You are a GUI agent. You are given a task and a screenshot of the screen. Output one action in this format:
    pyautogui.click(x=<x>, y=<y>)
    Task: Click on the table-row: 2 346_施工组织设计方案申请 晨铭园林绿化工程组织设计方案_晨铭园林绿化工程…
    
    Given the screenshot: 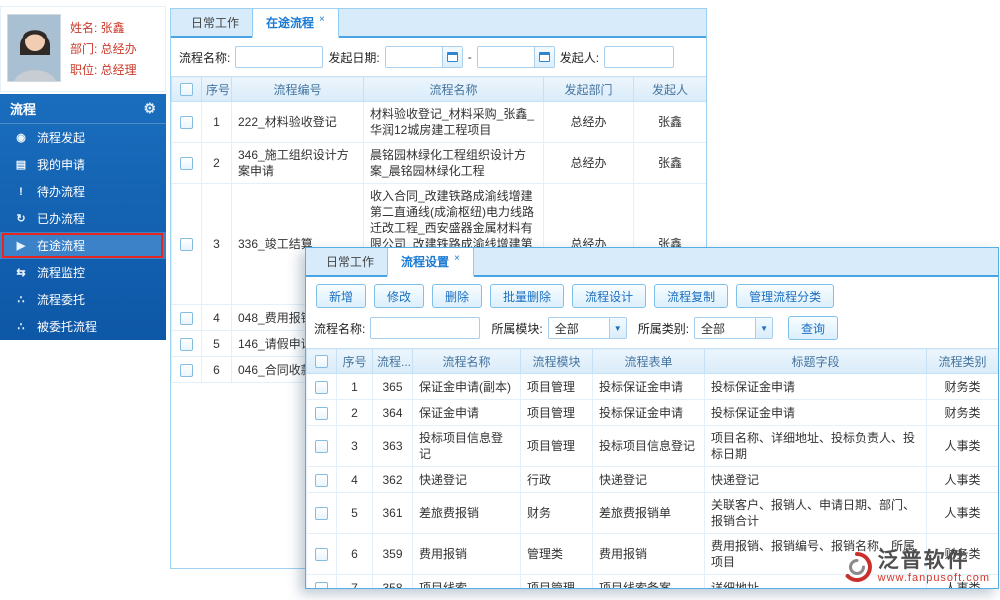 What is the action you would take?
    pyautogui.click(x=438, y=163)
    